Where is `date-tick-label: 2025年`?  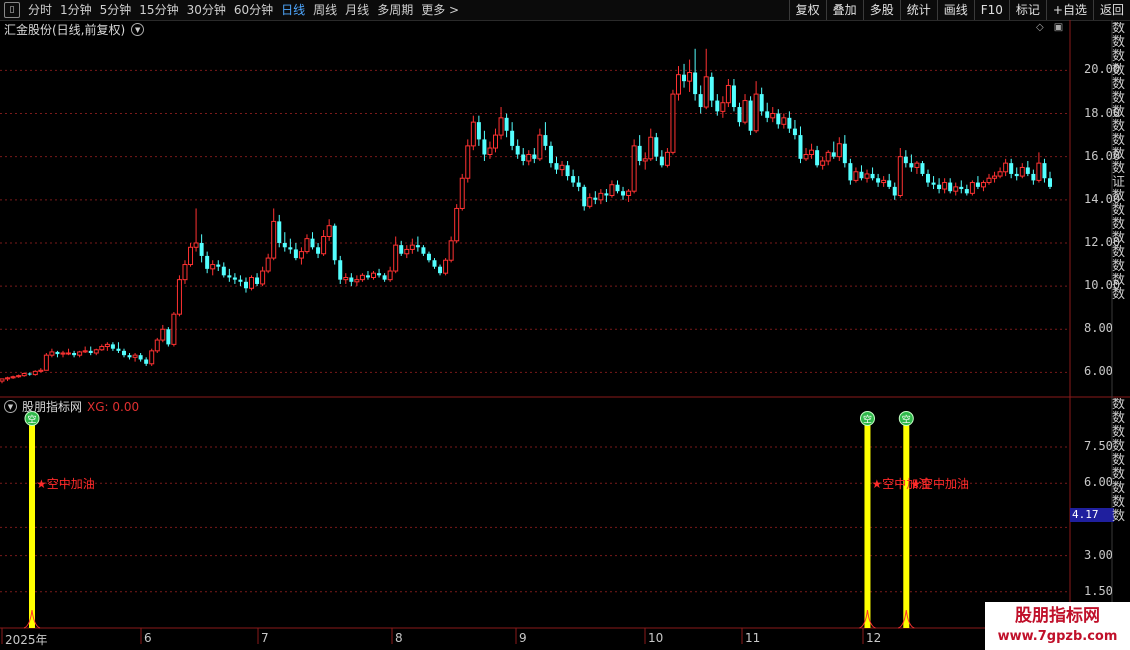 date-tick-label: 2025年 is located at coordinates (26, 640).